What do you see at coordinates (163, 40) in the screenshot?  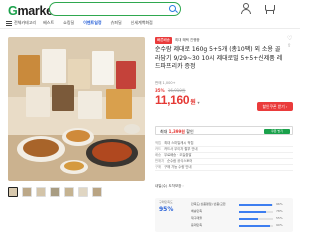 I see `promo-badge: 빠른배송` at bounding box center [163, 40].